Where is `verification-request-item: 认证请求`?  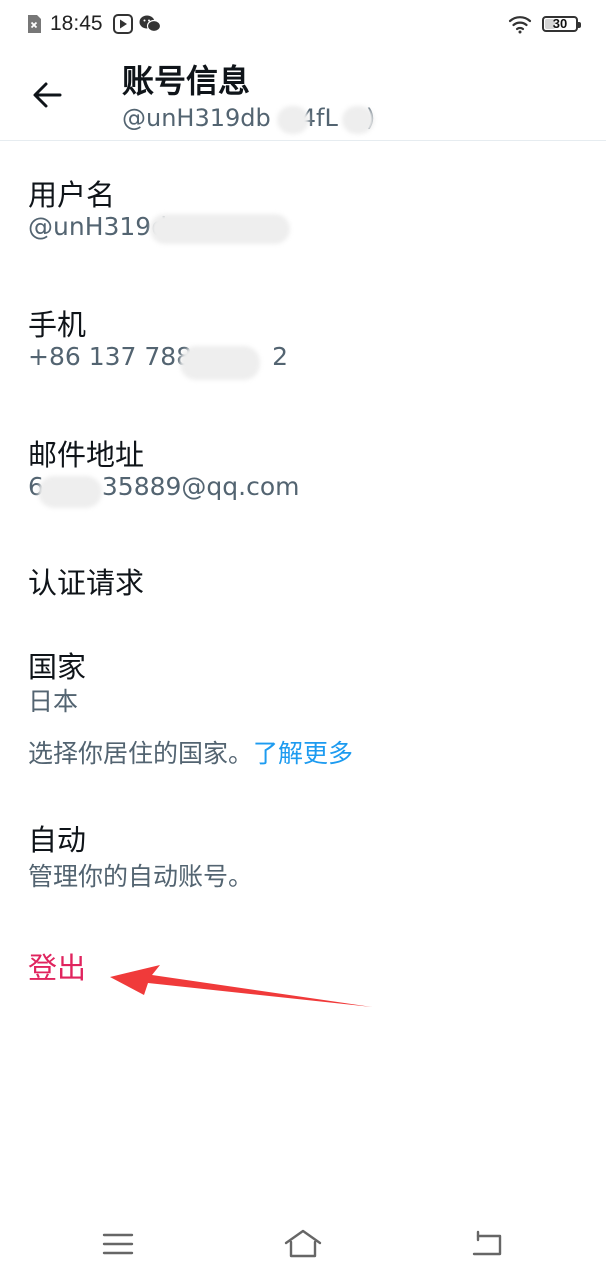 verification-request-item: 认证请求 is located at coordinates (86, 581).